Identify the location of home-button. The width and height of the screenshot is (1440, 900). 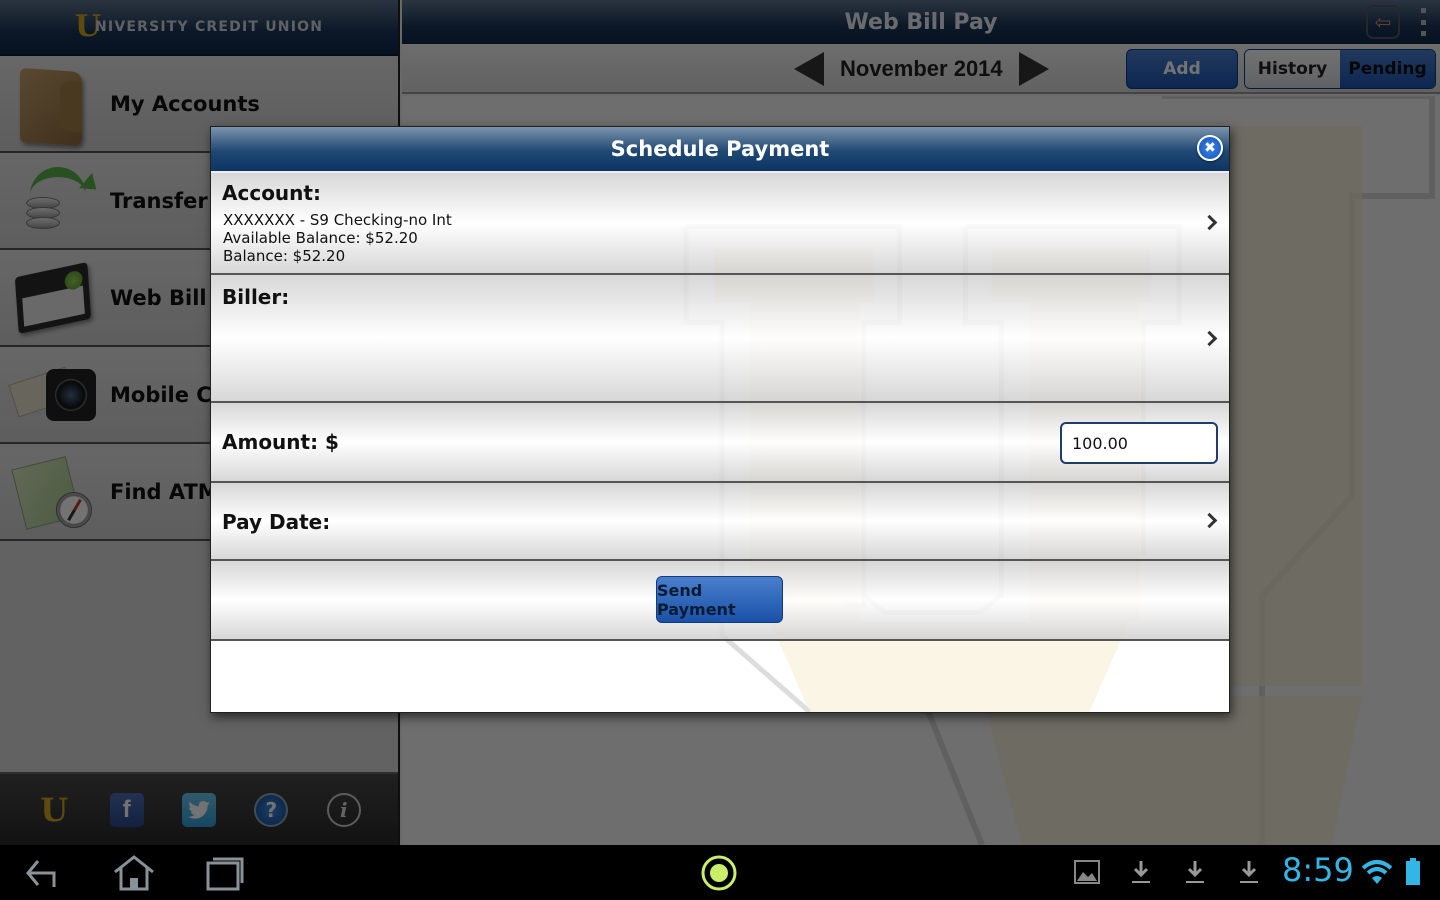
(134, 873).